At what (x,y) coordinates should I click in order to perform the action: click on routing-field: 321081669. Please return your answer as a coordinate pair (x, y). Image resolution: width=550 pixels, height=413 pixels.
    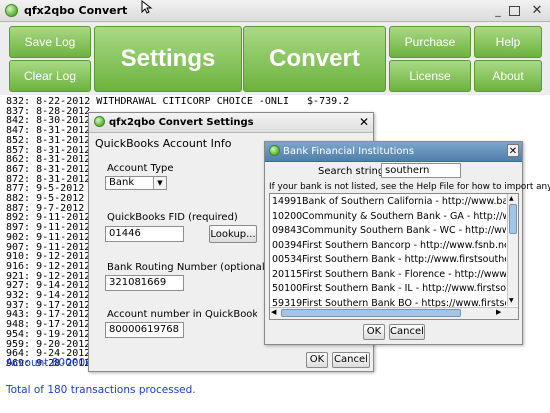
    Looking at the image, I should click on (144, 283).